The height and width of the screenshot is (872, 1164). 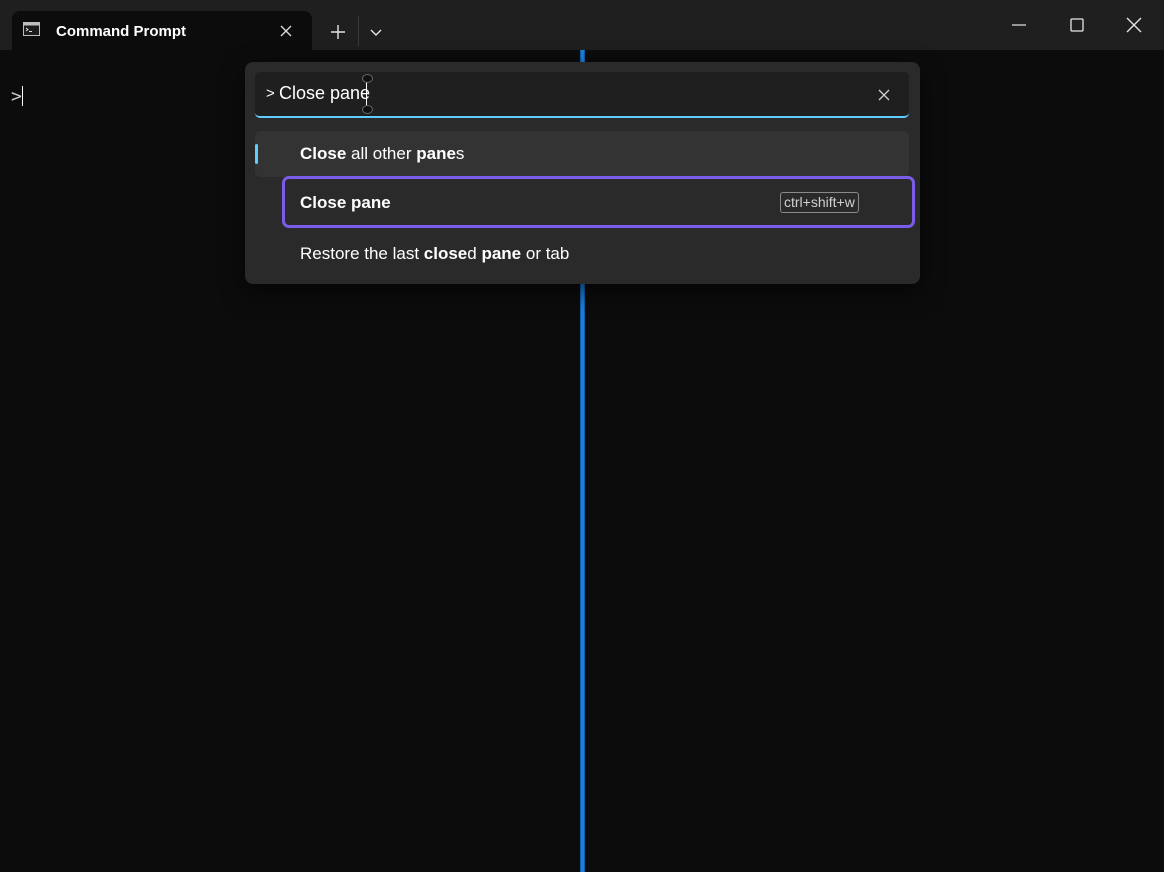 What do you see at coordinates (382, 153) in the screenshot?
I see `command-item-label: Close all other panes` at bounding box center [382, 153].